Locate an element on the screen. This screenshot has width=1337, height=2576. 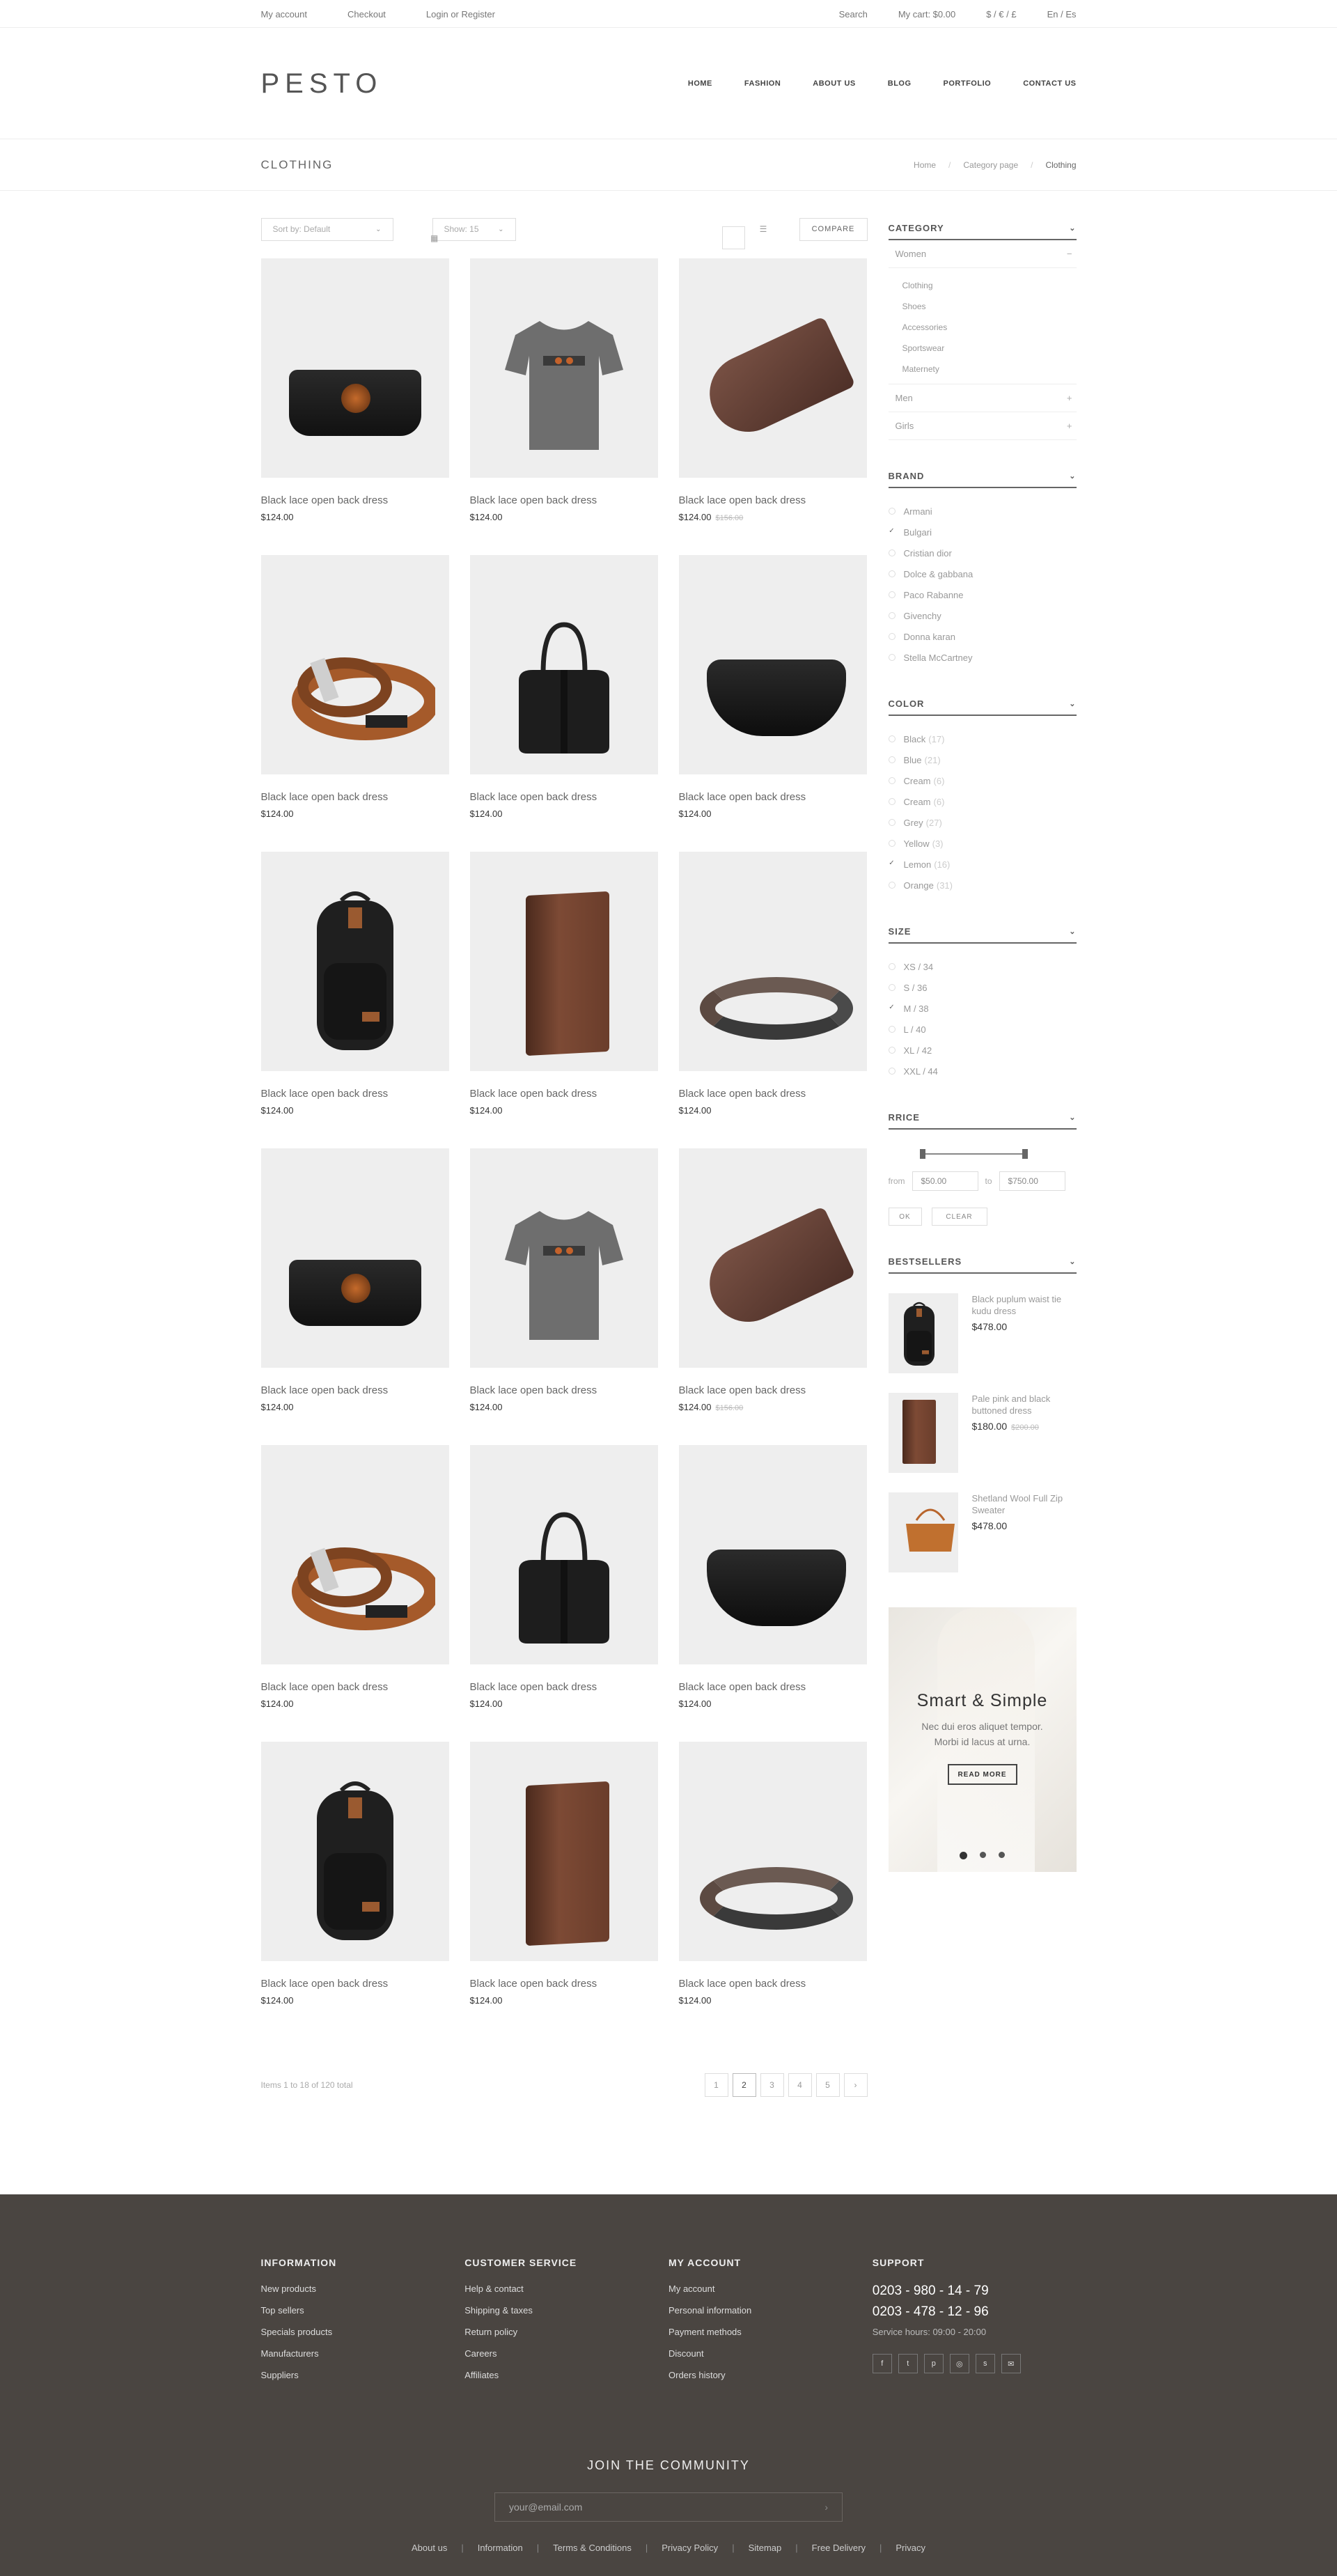
currency-switcher: $ / € / £ is located at coordinates (1001, 14).